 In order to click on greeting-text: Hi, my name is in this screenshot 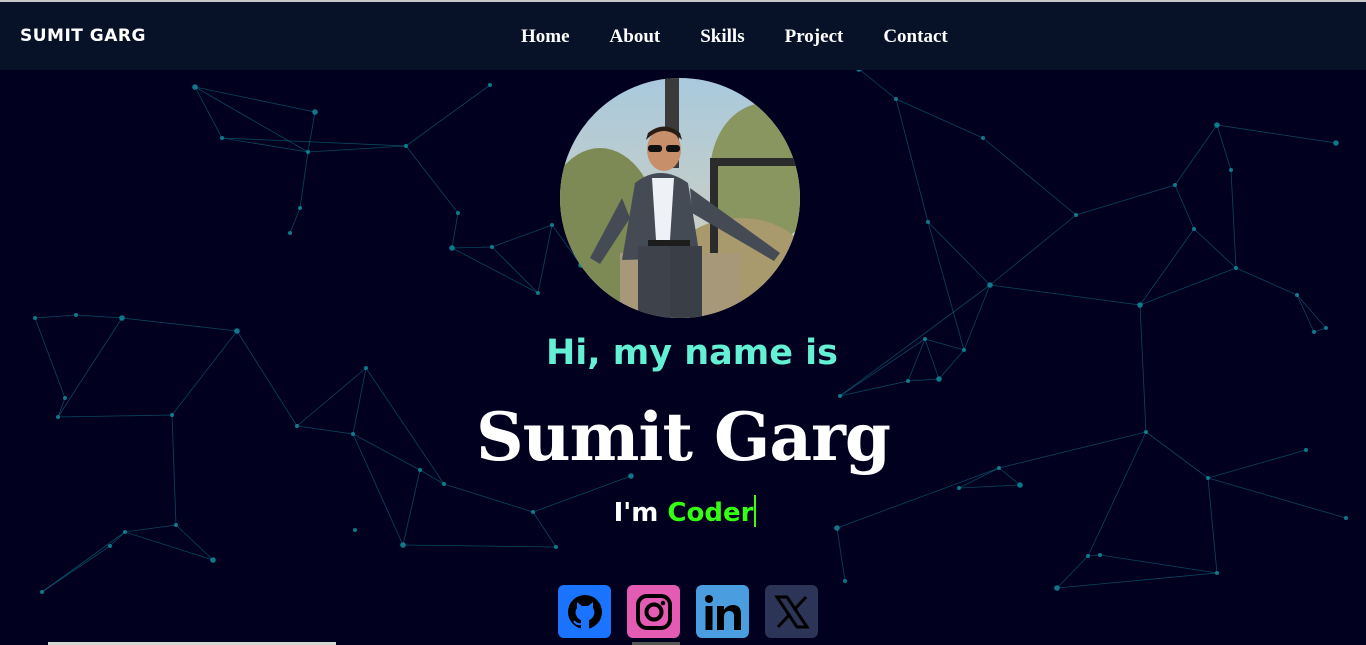, I will do `click(692, 353)`.